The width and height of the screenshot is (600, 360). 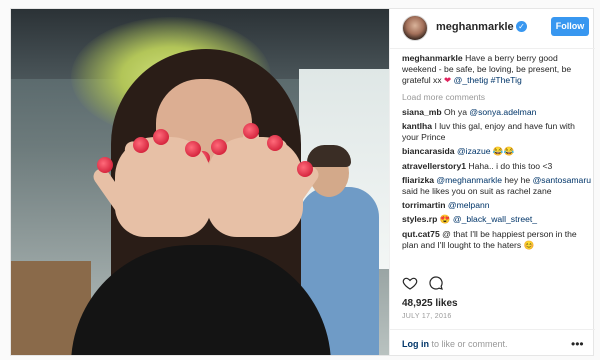 I want to click on comment-mention: @melpann, so click(x=469, y=205).